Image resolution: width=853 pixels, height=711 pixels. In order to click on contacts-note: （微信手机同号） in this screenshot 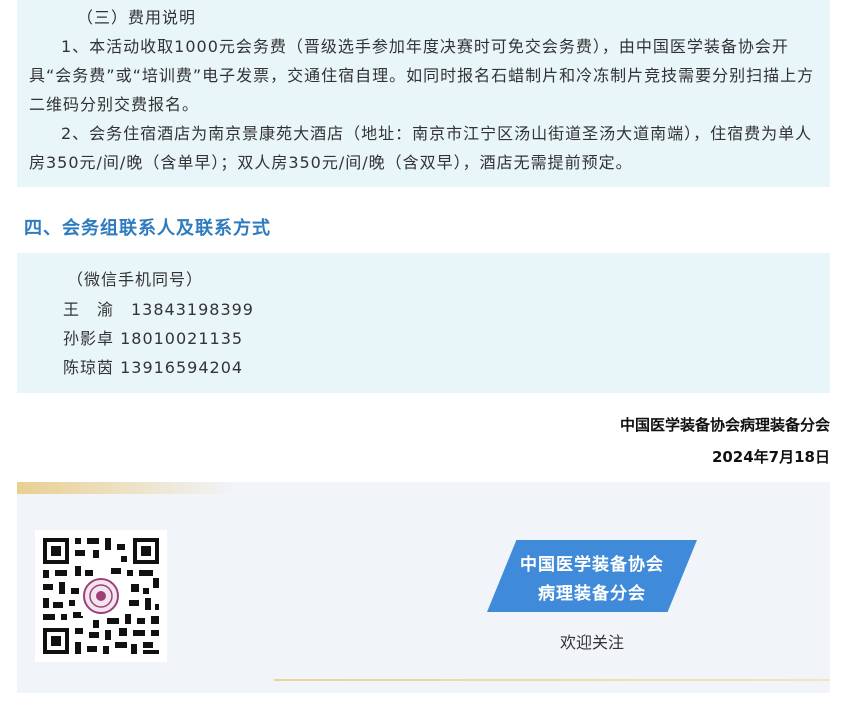, I will do `click(135, 279)`.